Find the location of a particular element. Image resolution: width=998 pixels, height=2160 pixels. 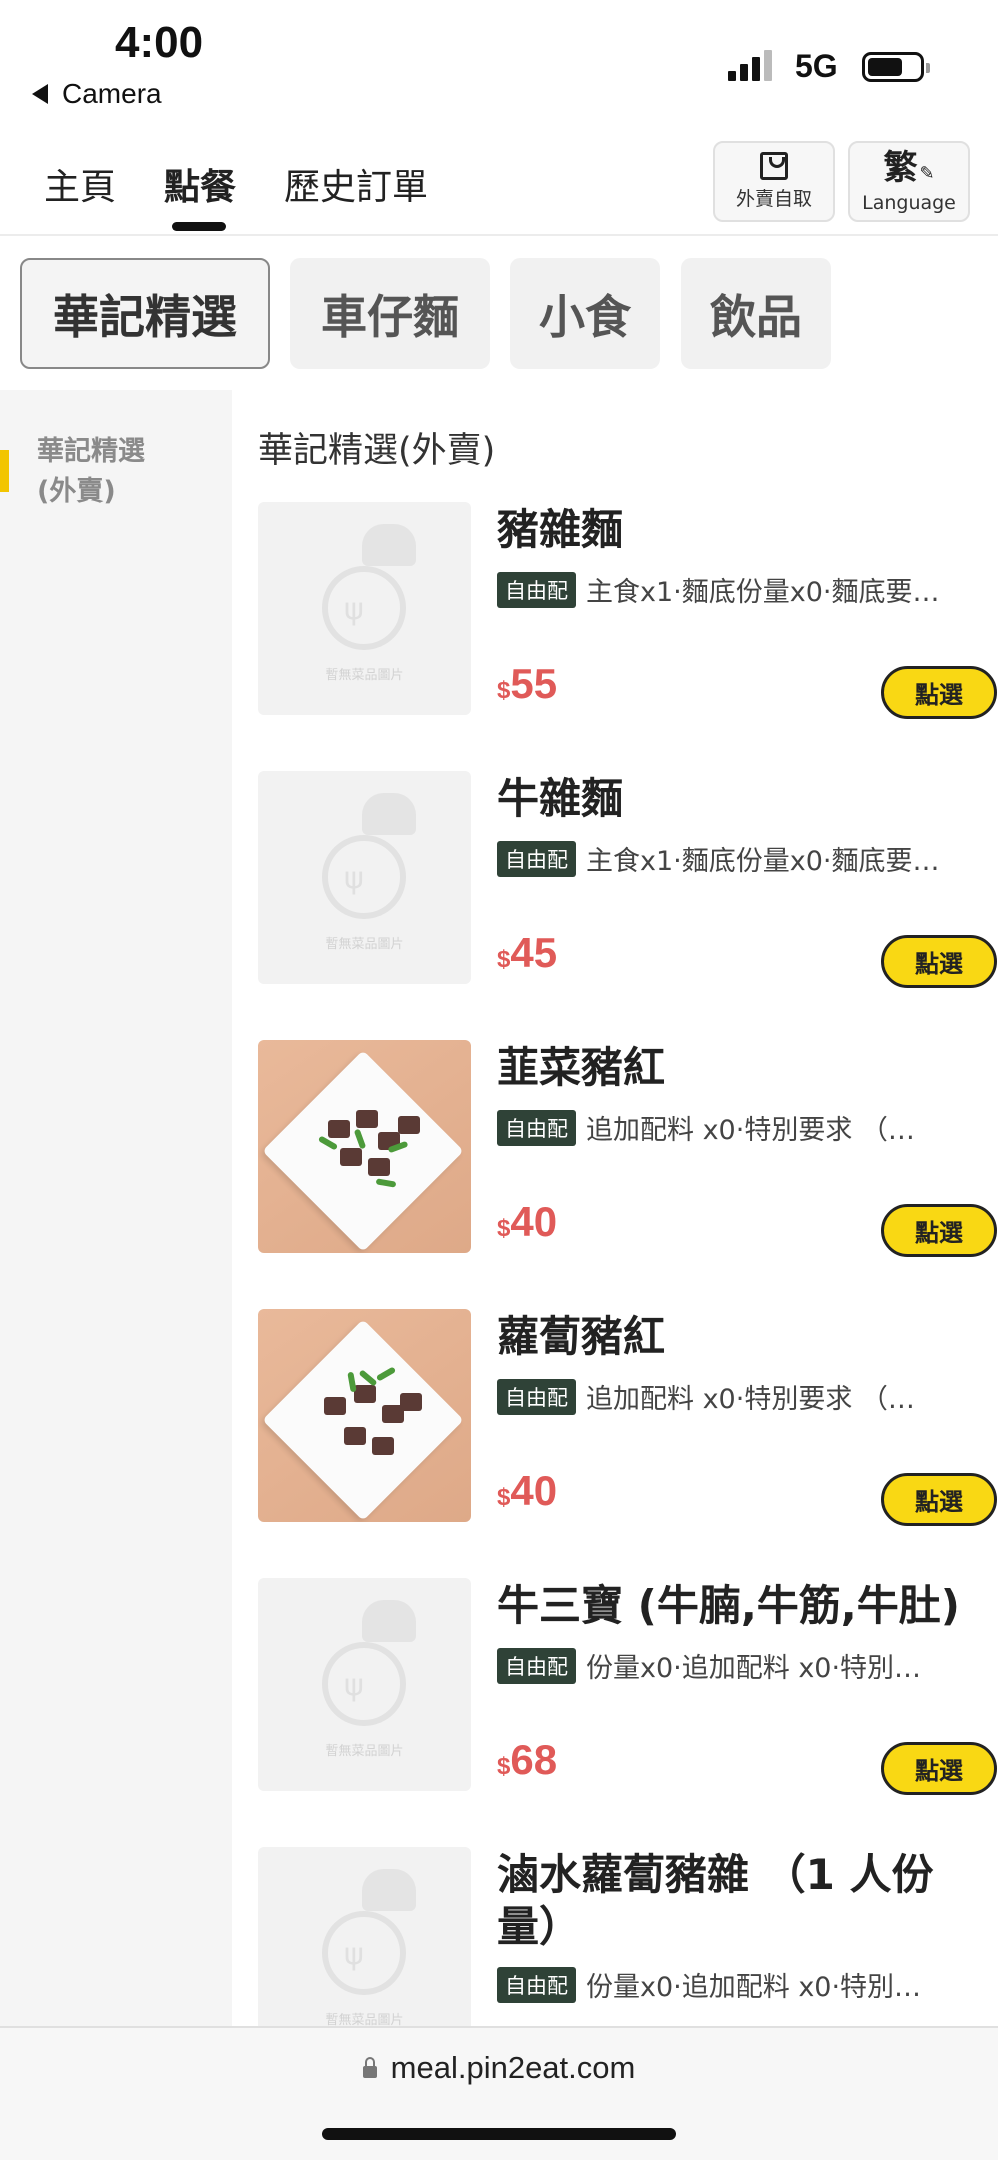

category-bar: 華記精選 車仔麵 小食 飲品 is located at coordinates (499, 313).